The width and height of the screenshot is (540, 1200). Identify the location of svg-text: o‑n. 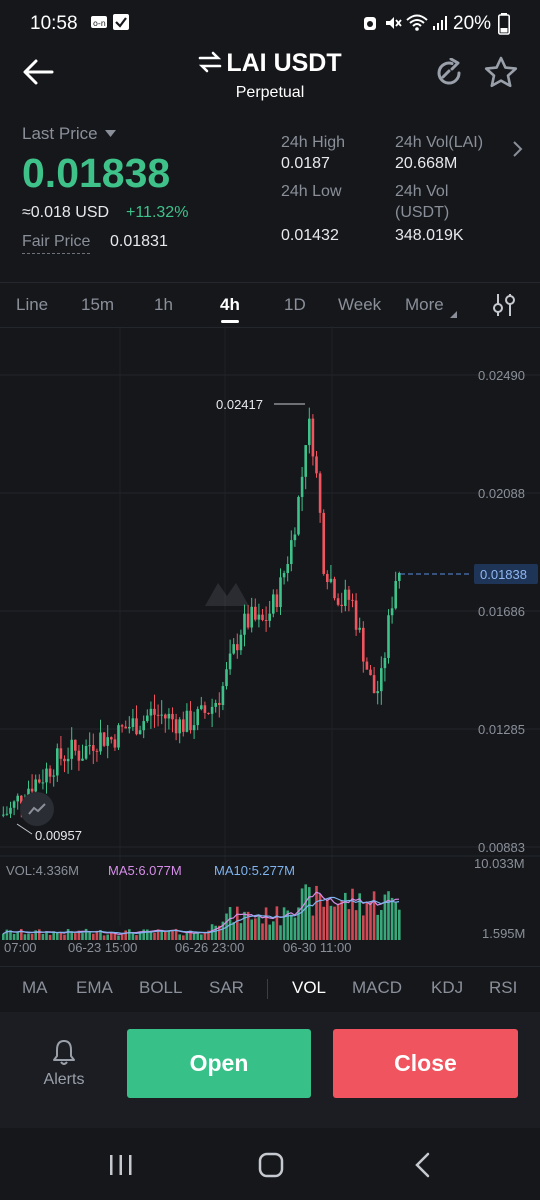
(99, 23).